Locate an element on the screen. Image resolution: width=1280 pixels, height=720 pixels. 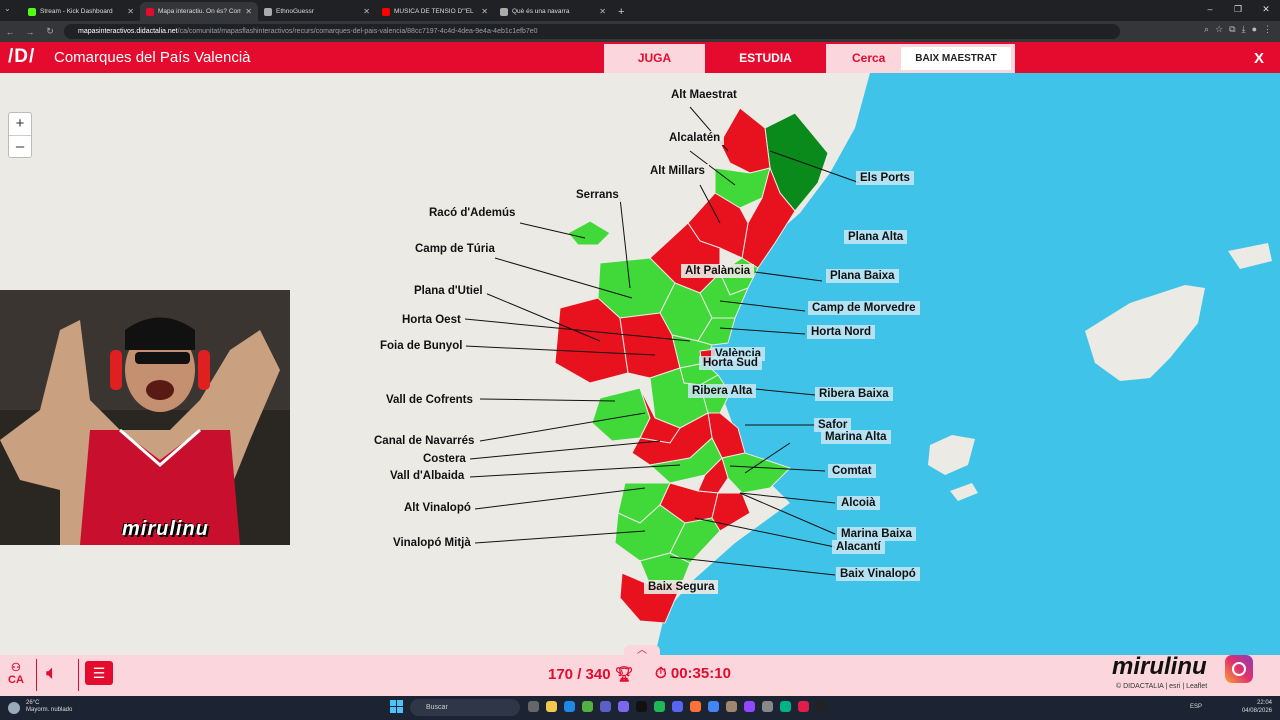
label-comtat: Comtat is located at coordinates (852, 471).